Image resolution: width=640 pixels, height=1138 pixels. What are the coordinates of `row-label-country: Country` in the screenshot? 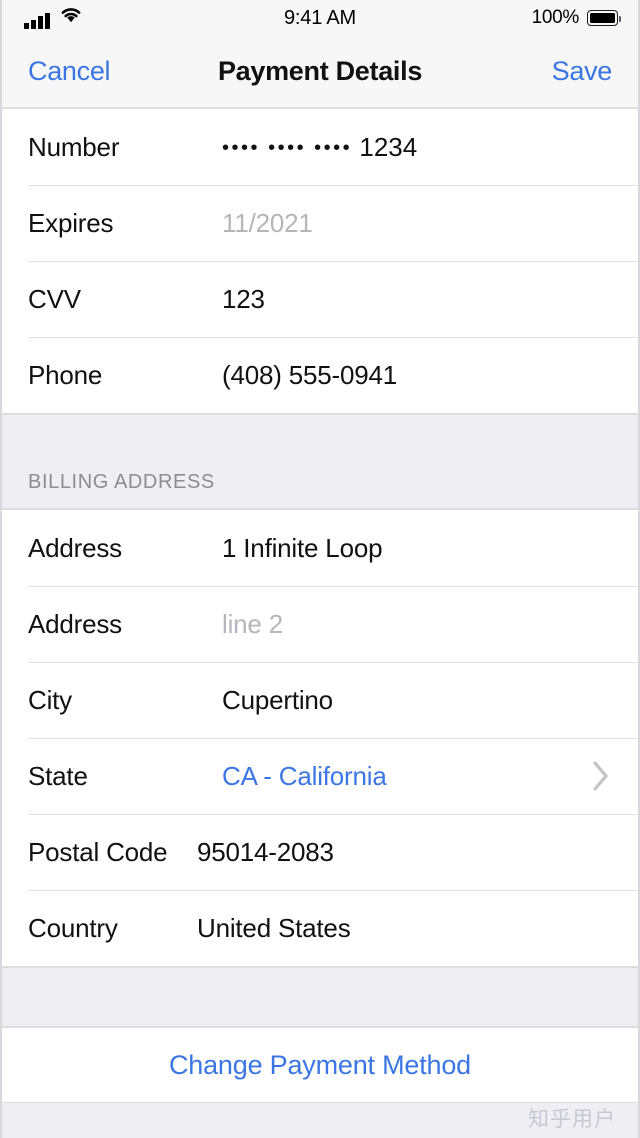 It's located at (73, 927).